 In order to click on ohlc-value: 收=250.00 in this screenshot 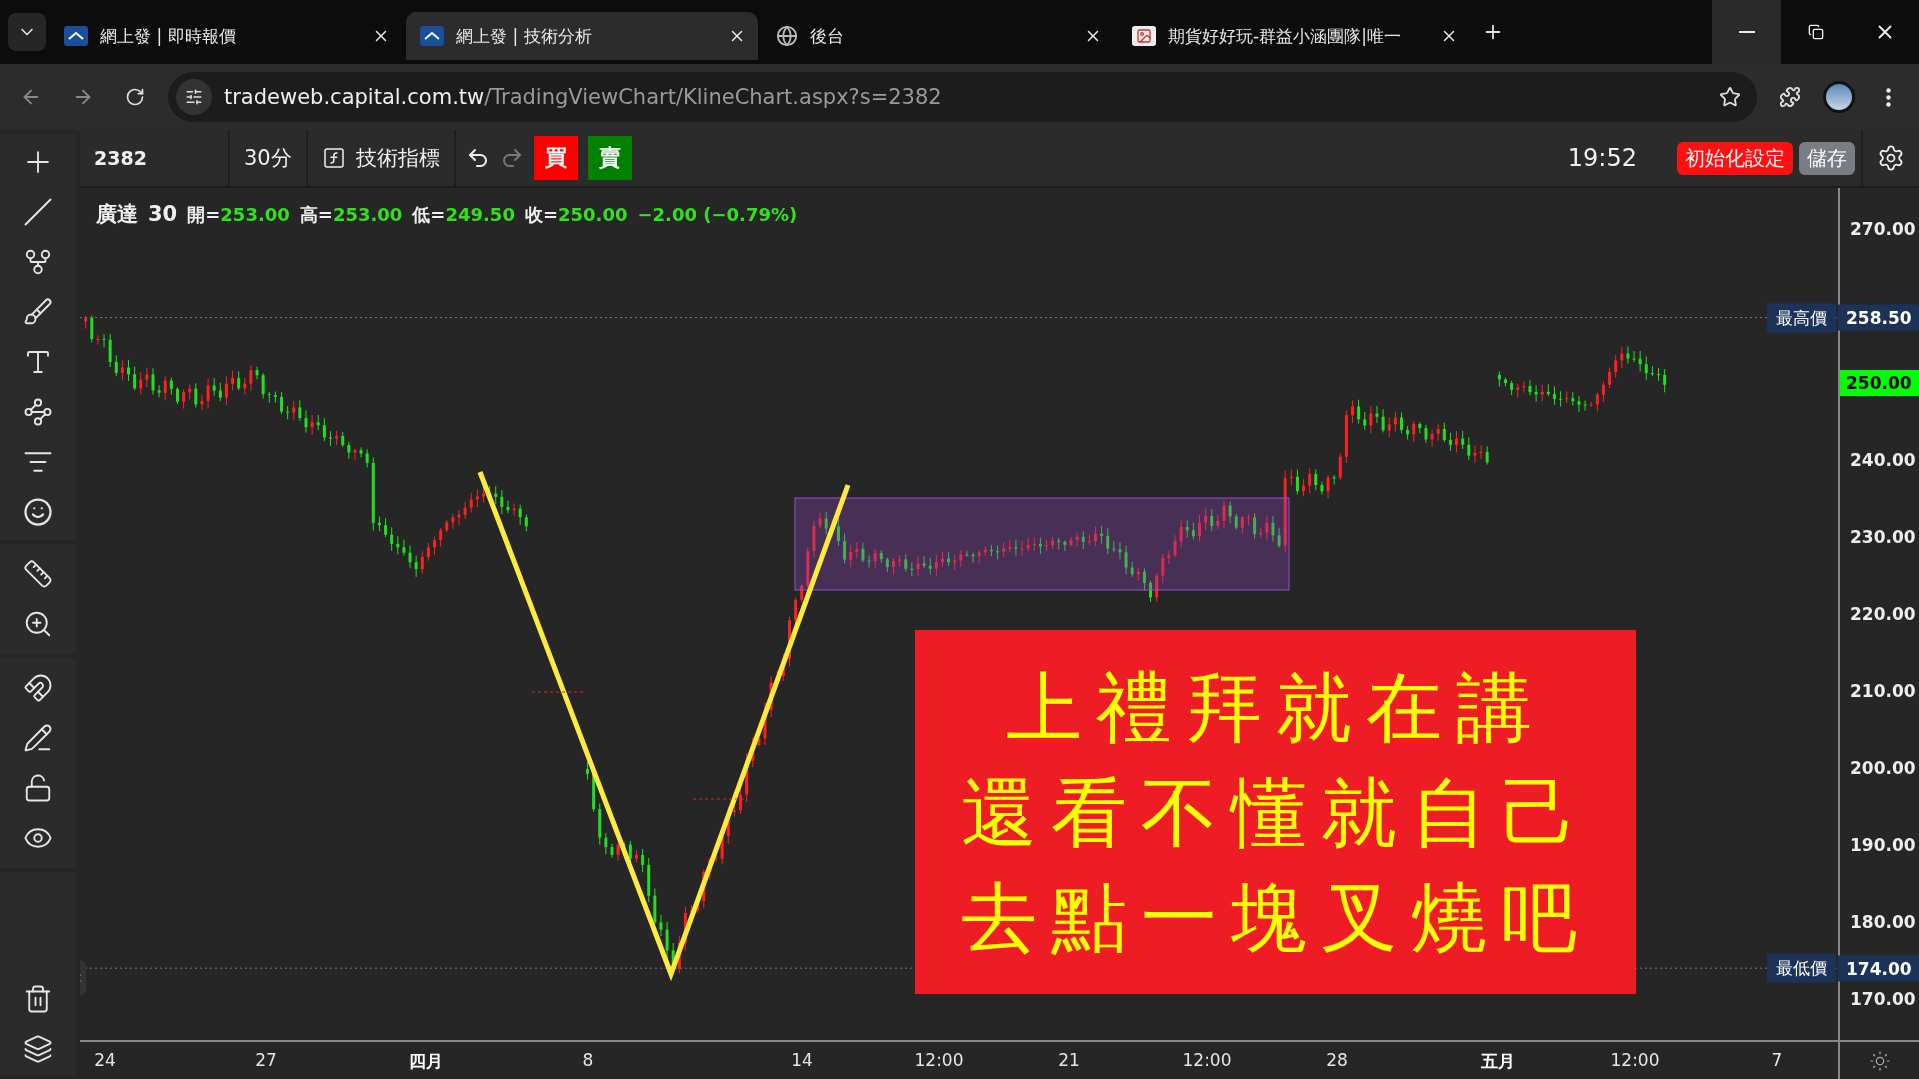, I will do `click(576, 215)`.